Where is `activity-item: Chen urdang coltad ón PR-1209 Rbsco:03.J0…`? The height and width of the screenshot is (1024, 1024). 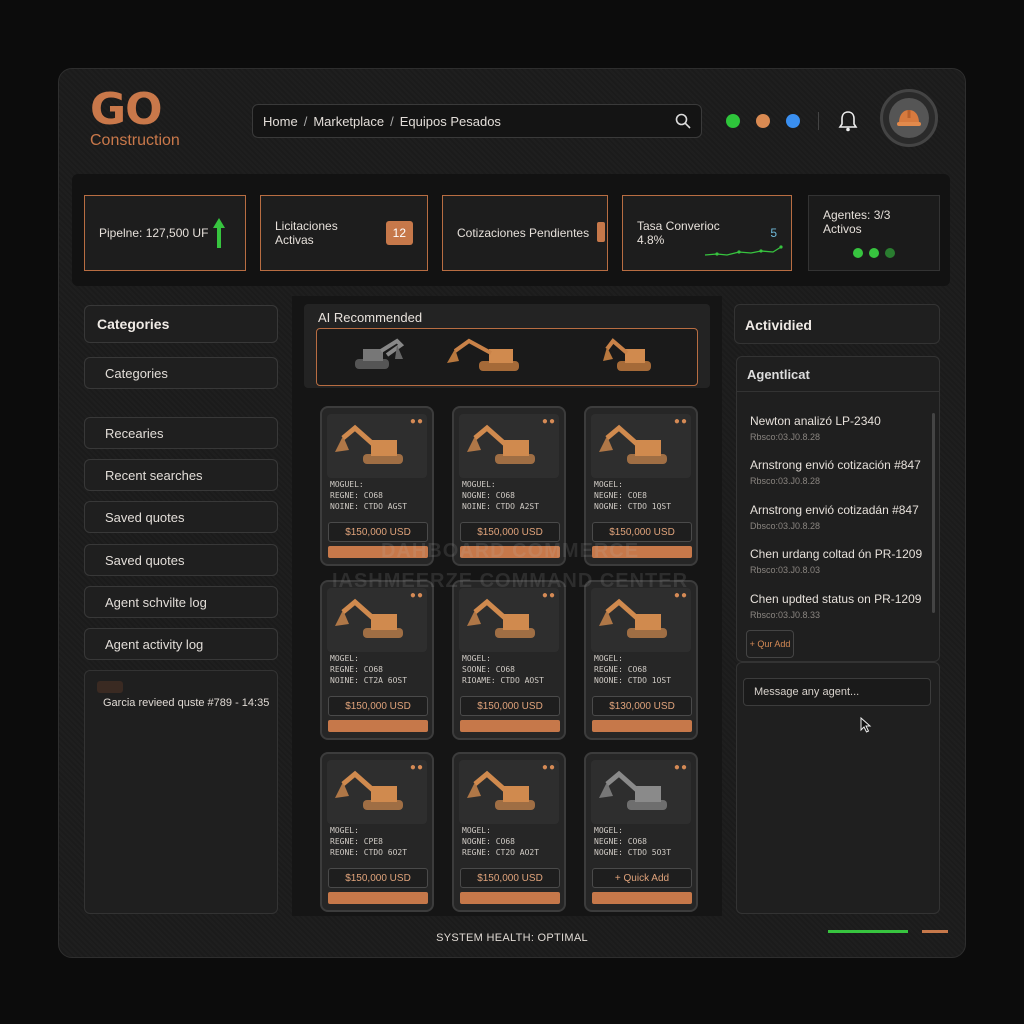 activity-item: Chen urdang coltad ón PR-1209 Rbsco:03.J0… is located at coordinates (840, 561).